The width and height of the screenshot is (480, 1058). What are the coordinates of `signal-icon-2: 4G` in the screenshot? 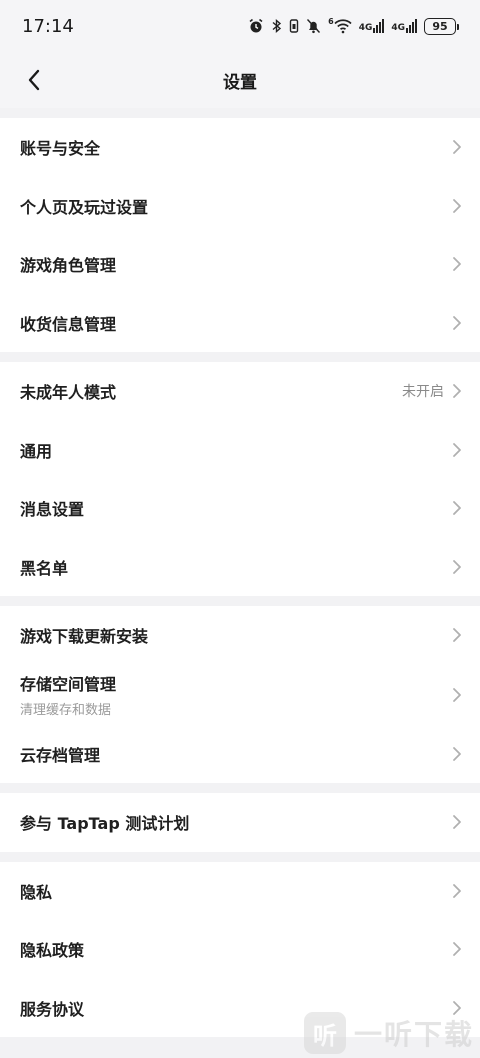 It's located at (404, 26).